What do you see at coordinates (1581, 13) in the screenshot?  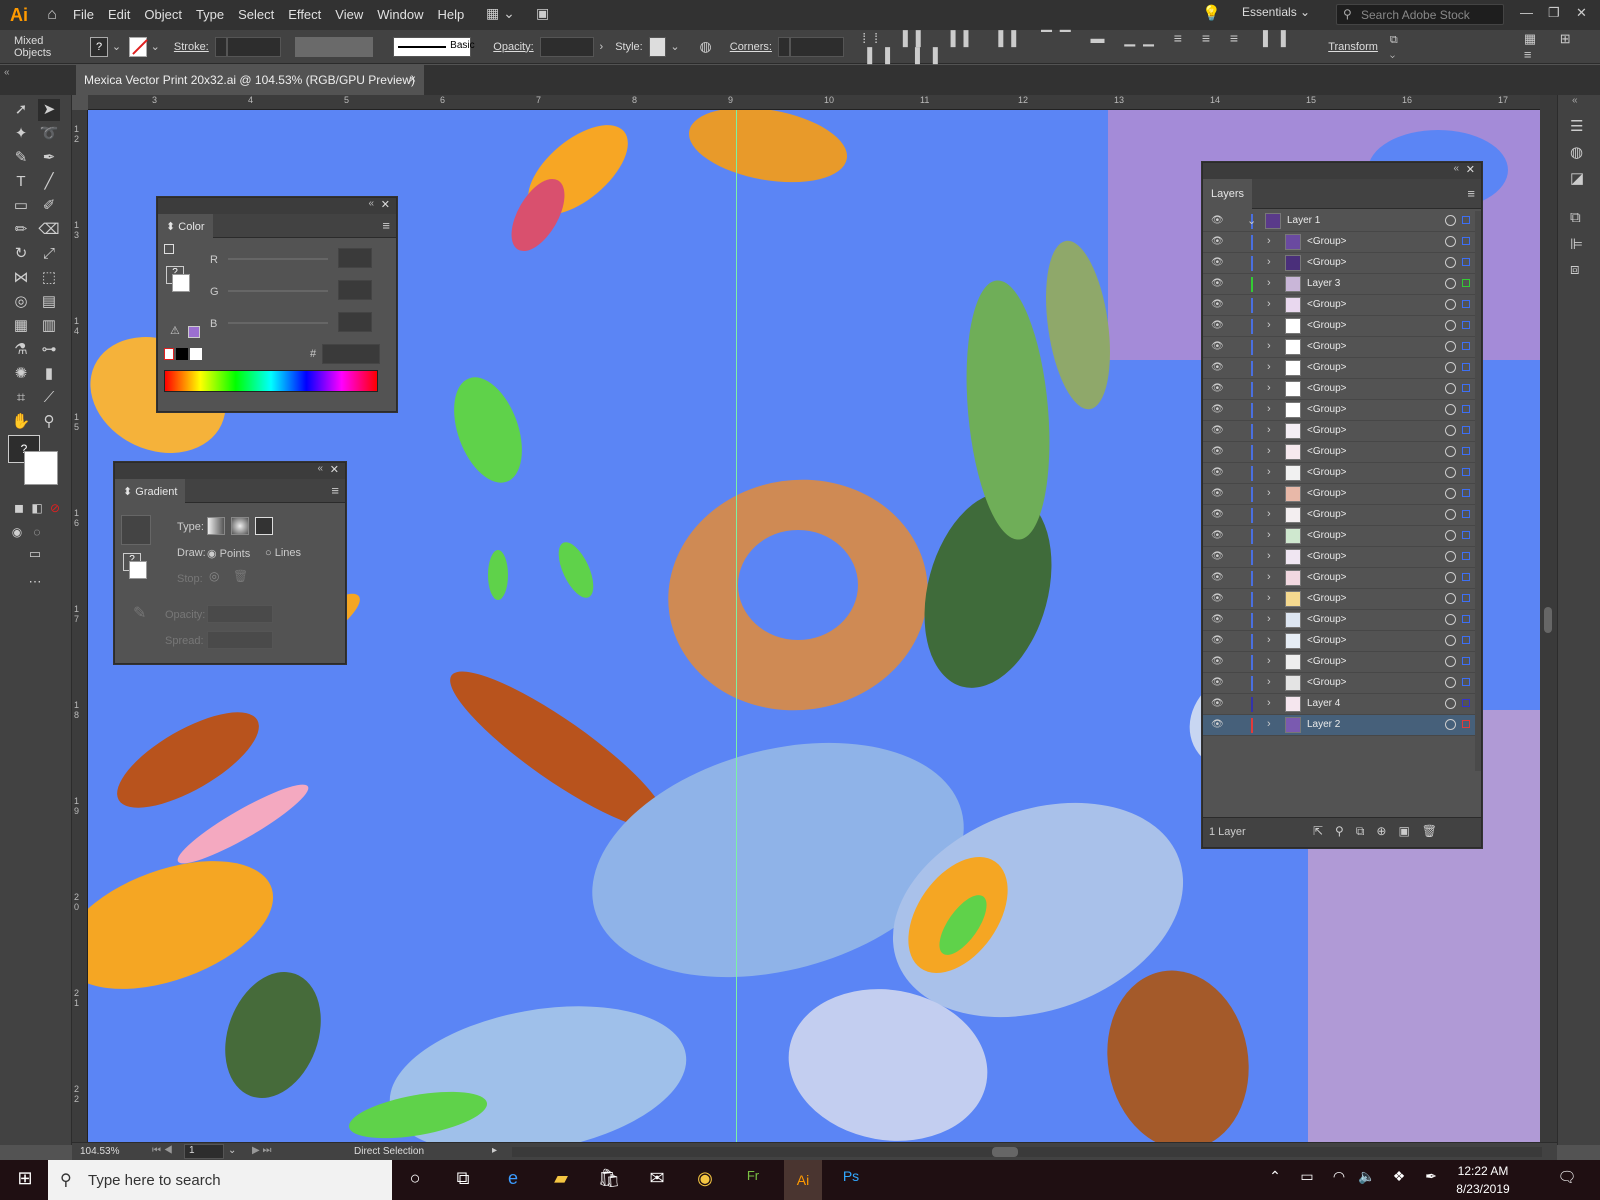 I see `close-window-icon: ✕` at bounding box center [1581, 13].